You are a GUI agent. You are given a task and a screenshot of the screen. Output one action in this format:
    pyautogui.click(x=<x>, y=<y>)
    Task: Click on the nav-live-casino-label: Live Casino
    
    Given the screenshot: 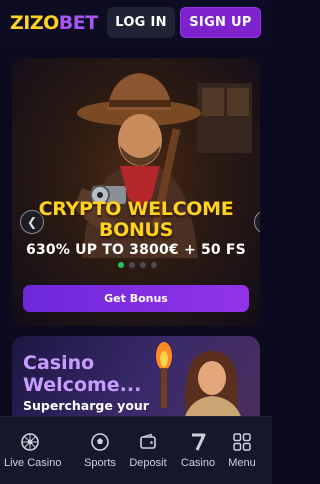 What is the action you would take?
    pyautogui.click(x=33, y=463)
    